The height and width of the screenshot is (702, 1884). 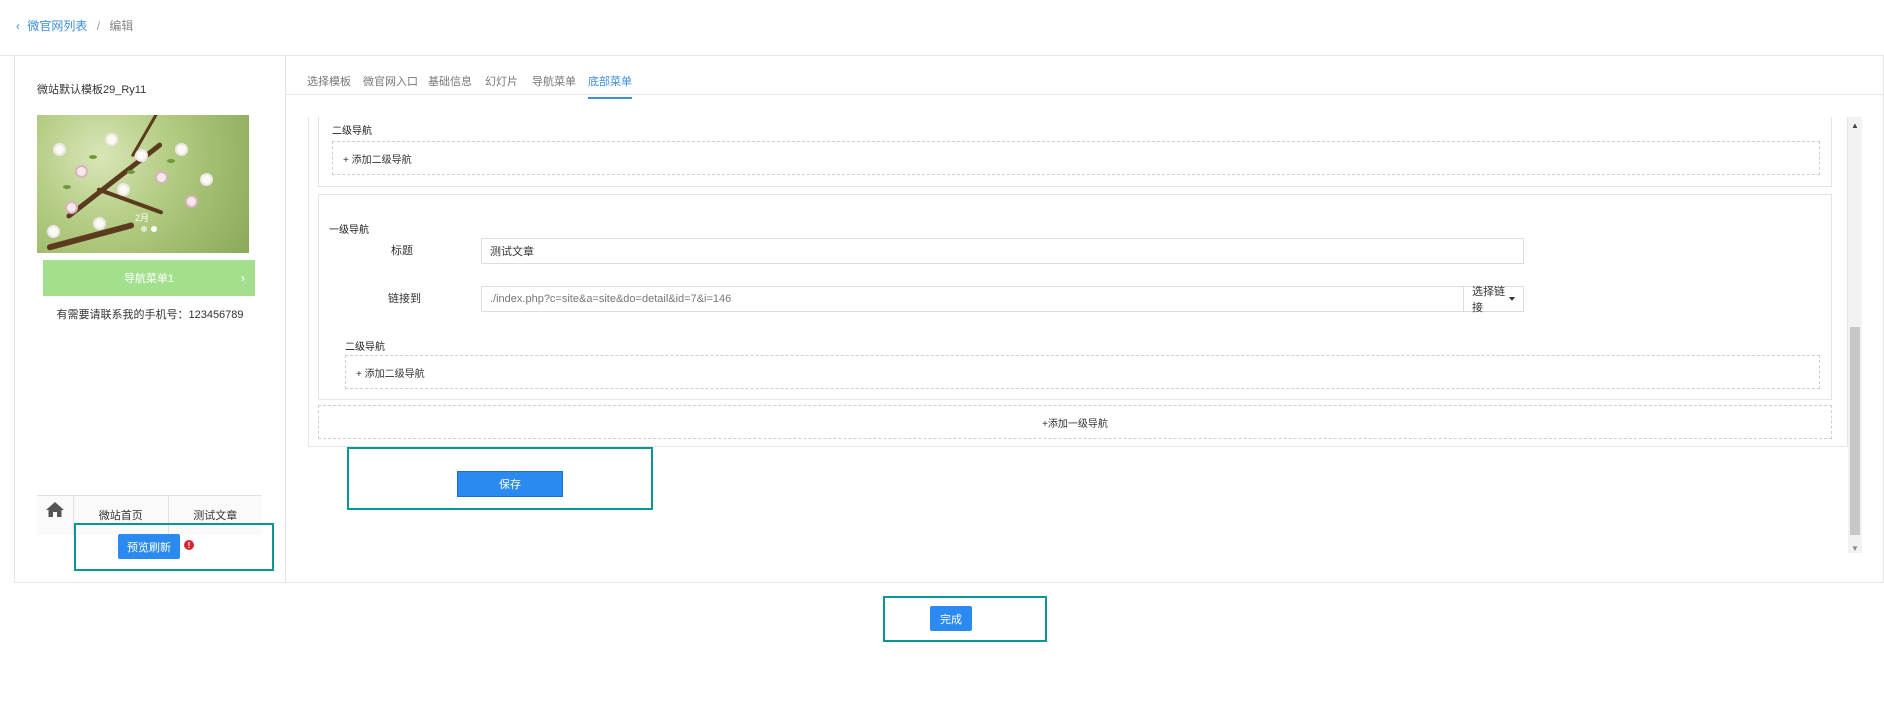 I want to click on breadcrumb-current: 编辑, so click(x=121, y=26).